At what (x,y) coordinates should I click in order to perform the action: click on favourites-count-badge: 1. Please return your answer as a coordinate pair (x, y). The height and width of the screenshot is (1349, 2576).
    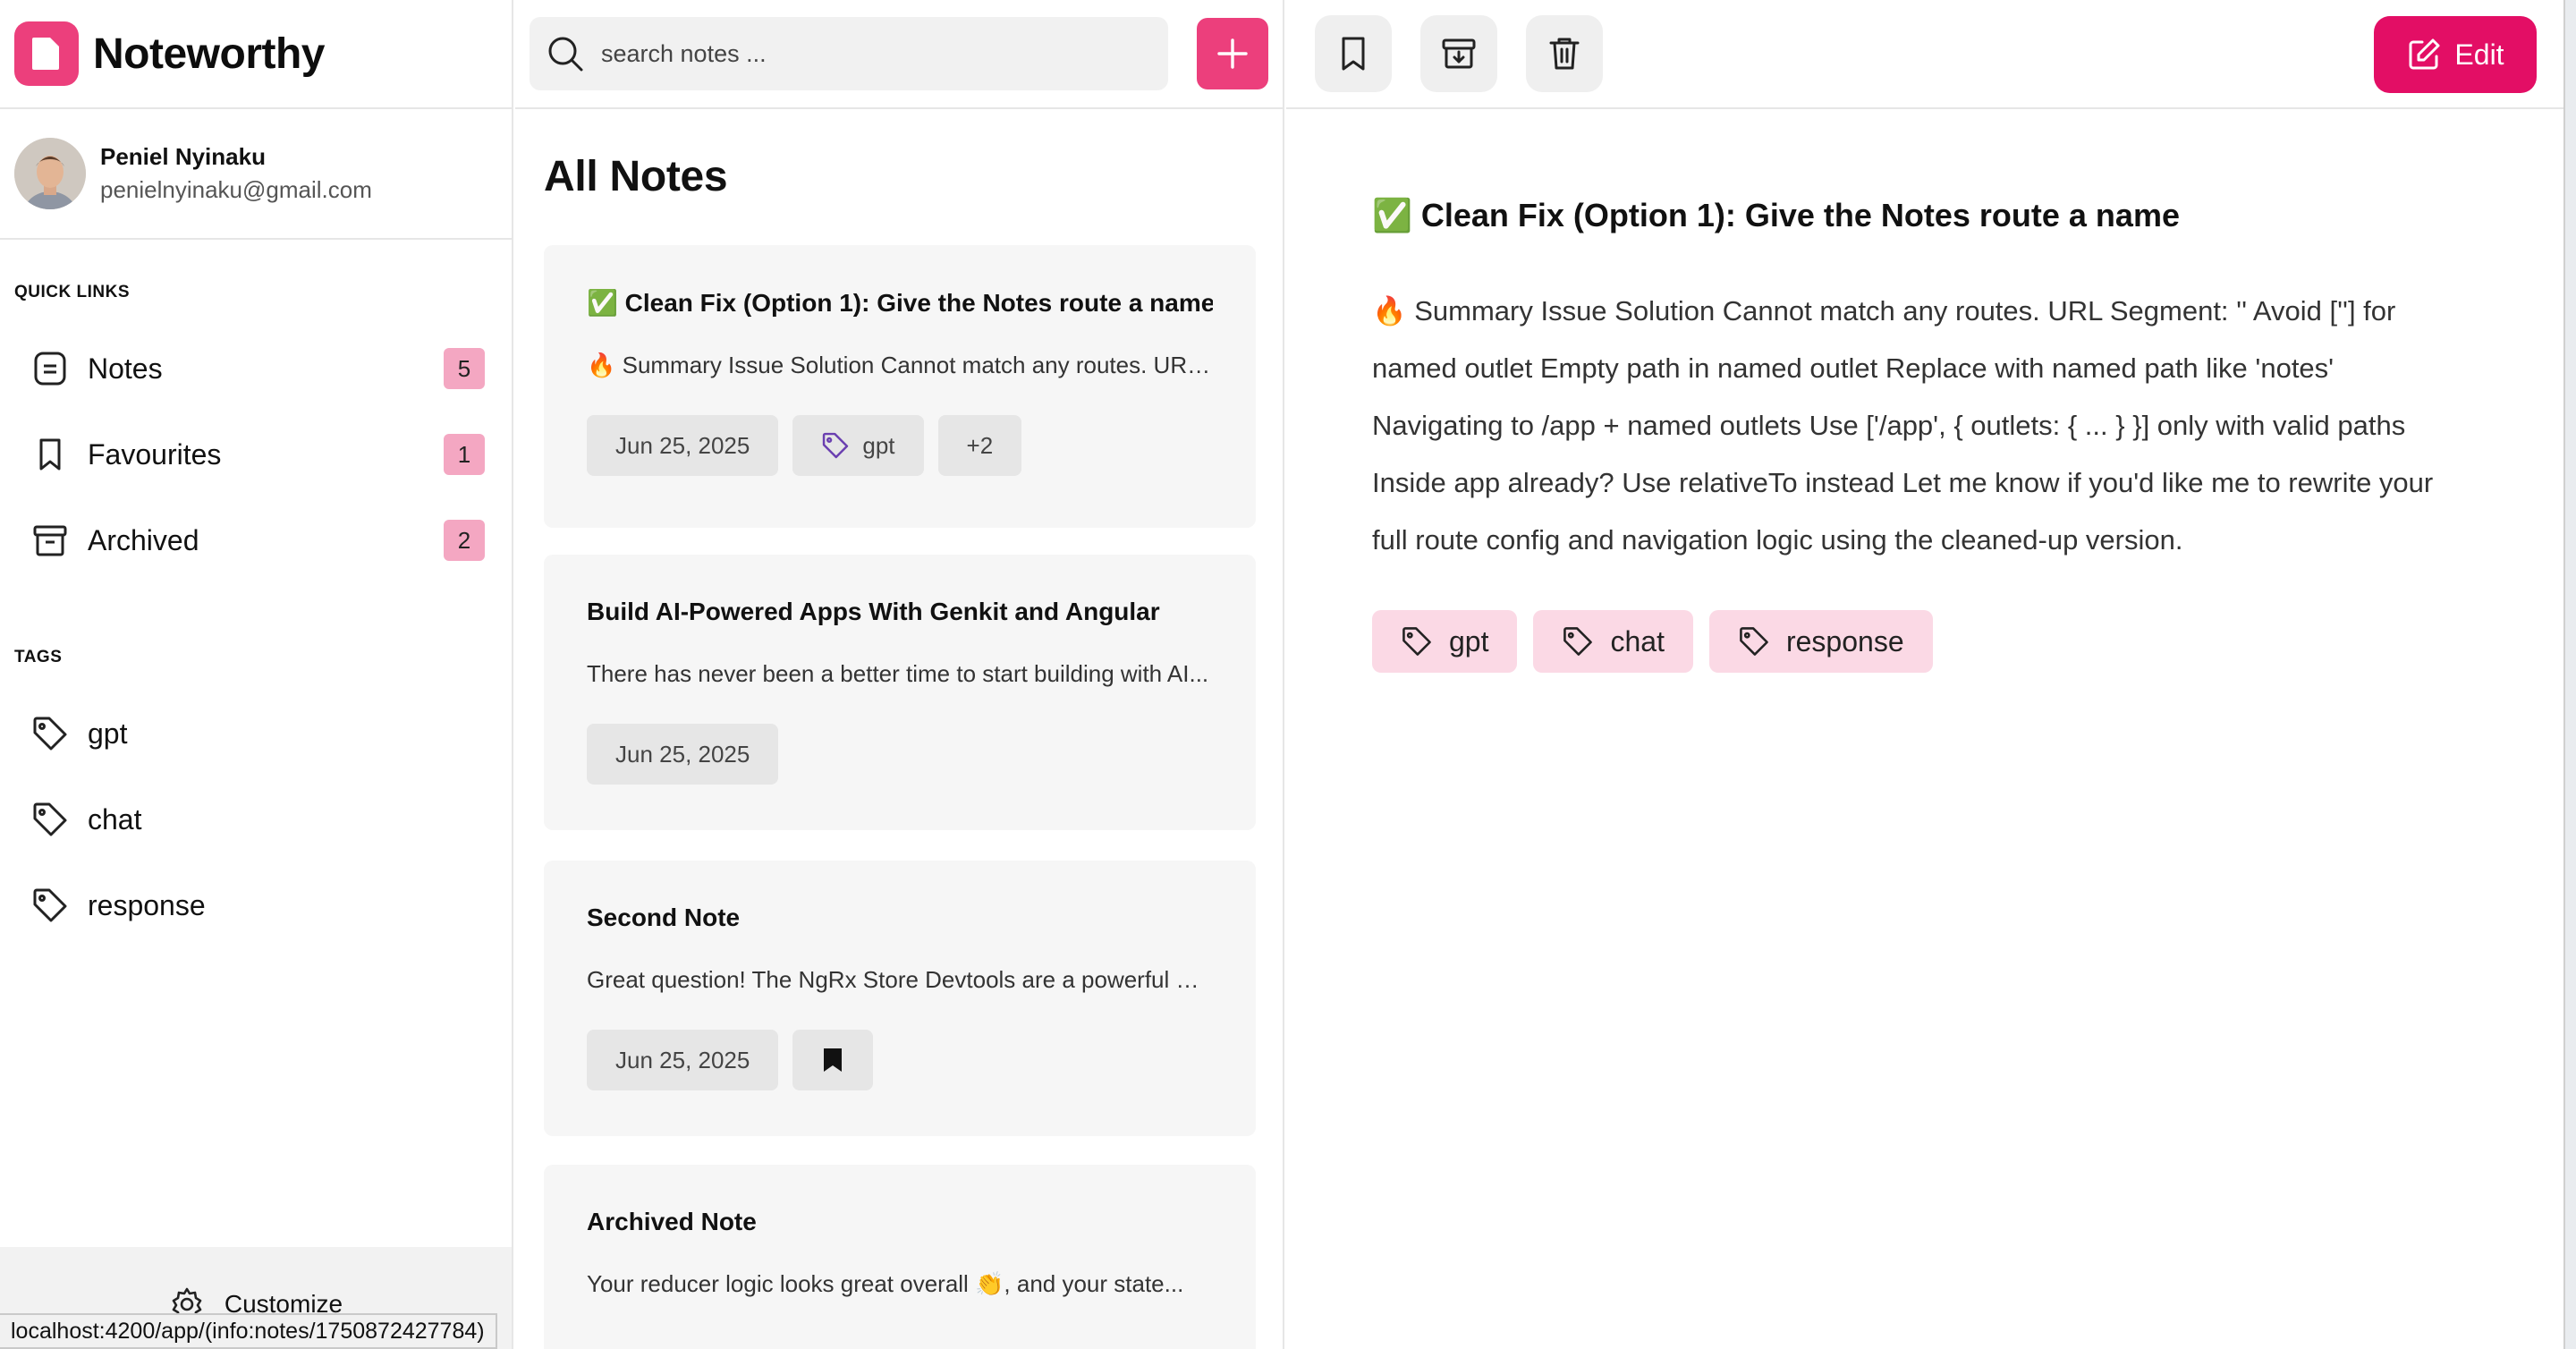
    Looking at the image, I should click on (464, 454).